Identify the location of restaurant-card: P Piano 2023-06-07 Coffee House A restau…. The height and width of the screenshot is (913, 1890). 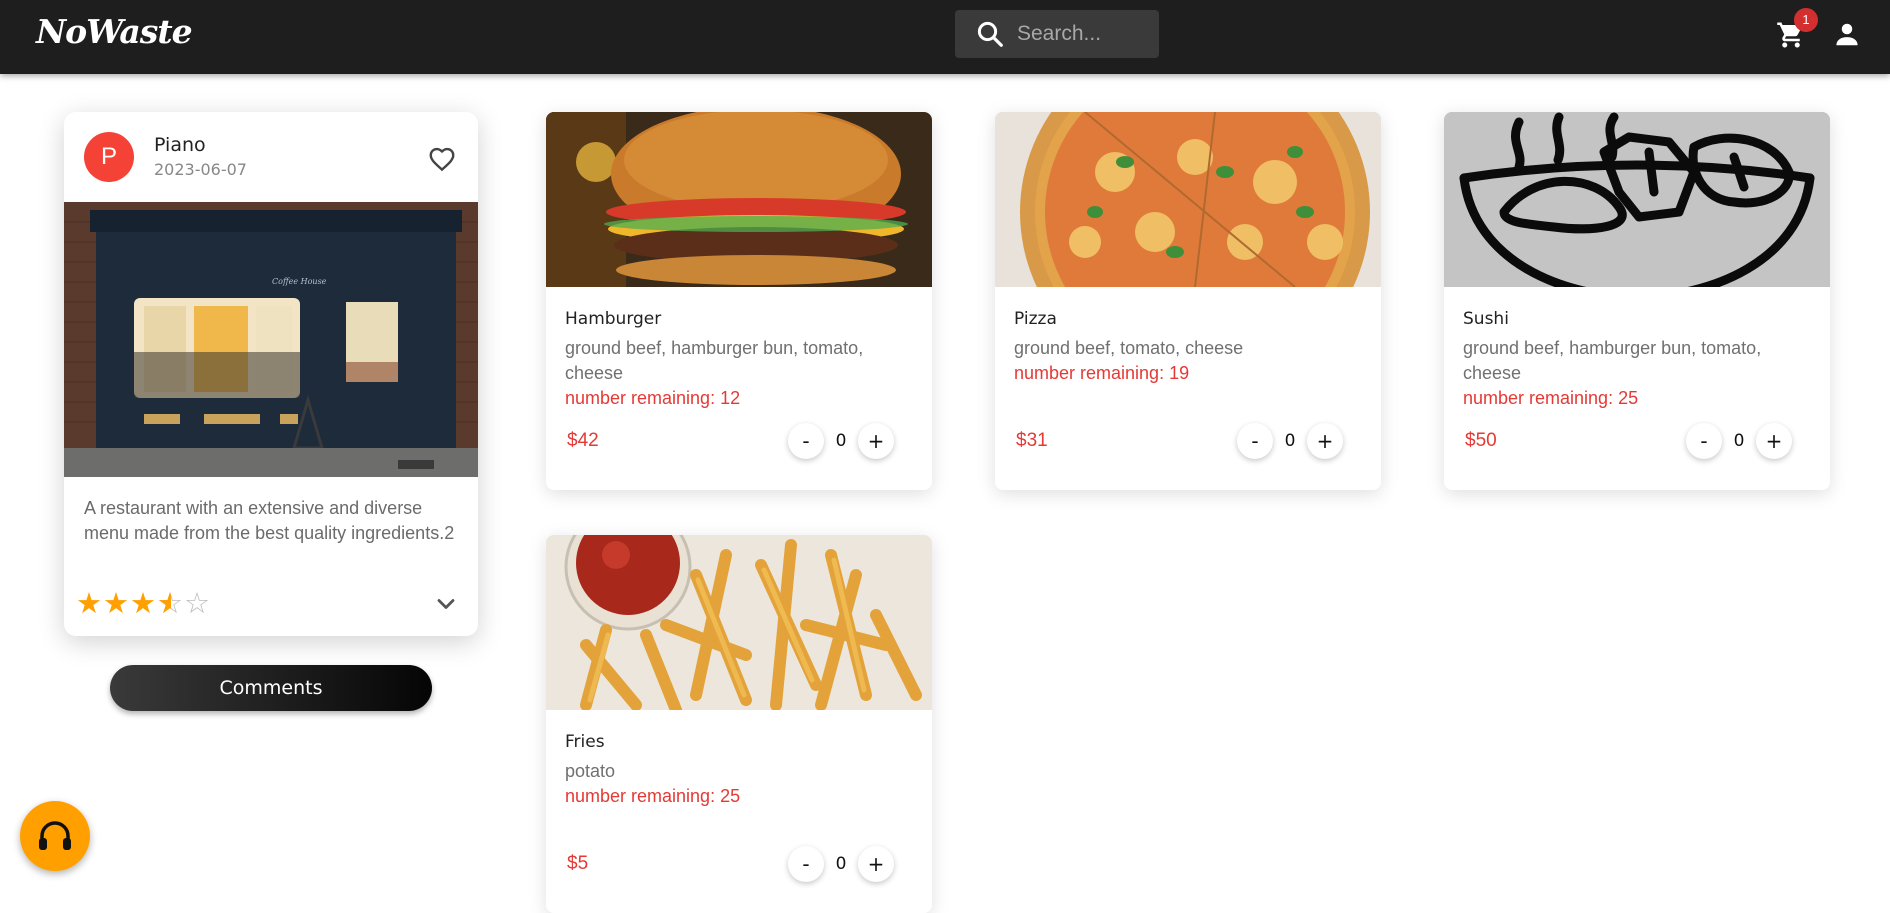
(271, 374).